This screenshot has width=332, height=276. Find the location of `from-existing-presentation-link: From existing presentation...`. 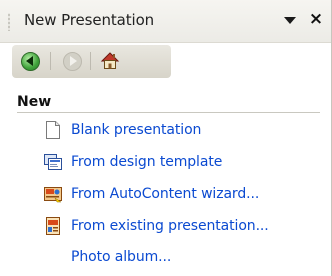

from-existing-presentation-link: From existing presentation... is located at coordinates (156, 226).